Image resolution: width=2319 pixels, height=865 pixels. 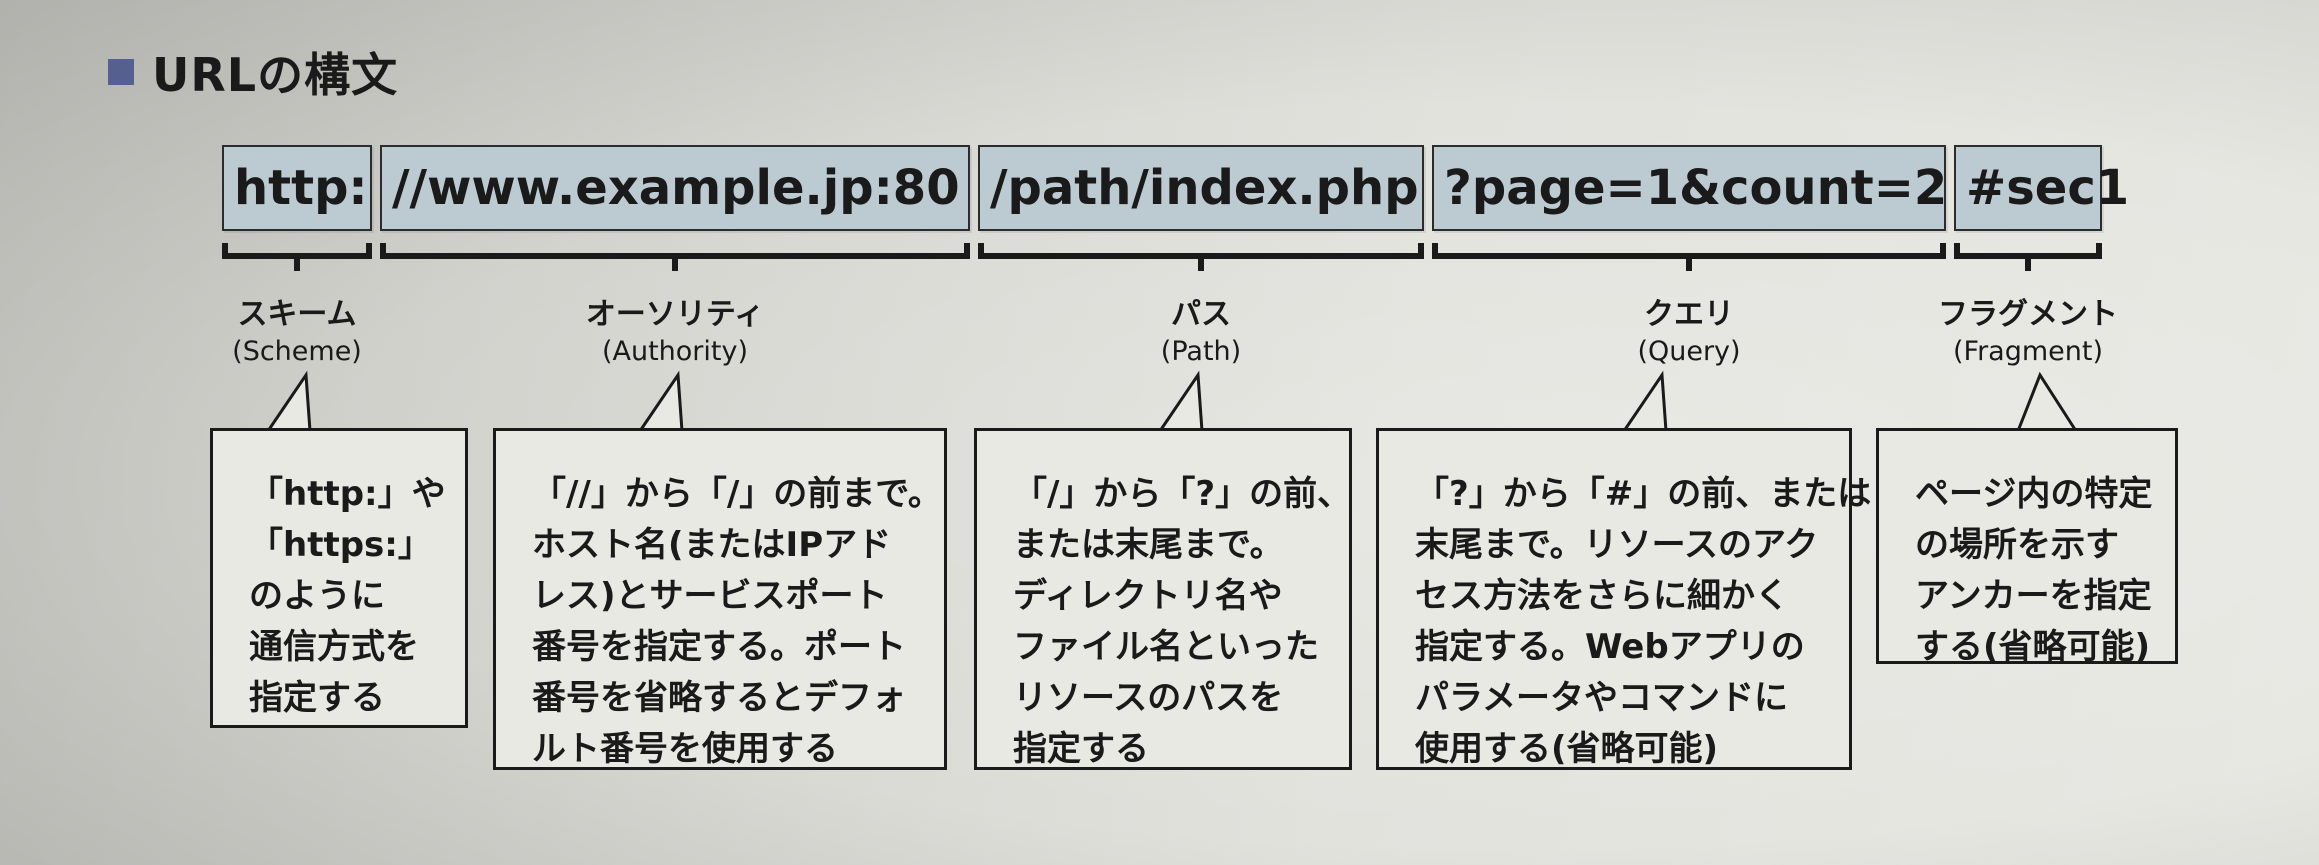 What do you see at coordinates (297, 333) in the screenshot?
I see `label-scheme: スキーム (Scheme)` at bounding box center [297, 333].